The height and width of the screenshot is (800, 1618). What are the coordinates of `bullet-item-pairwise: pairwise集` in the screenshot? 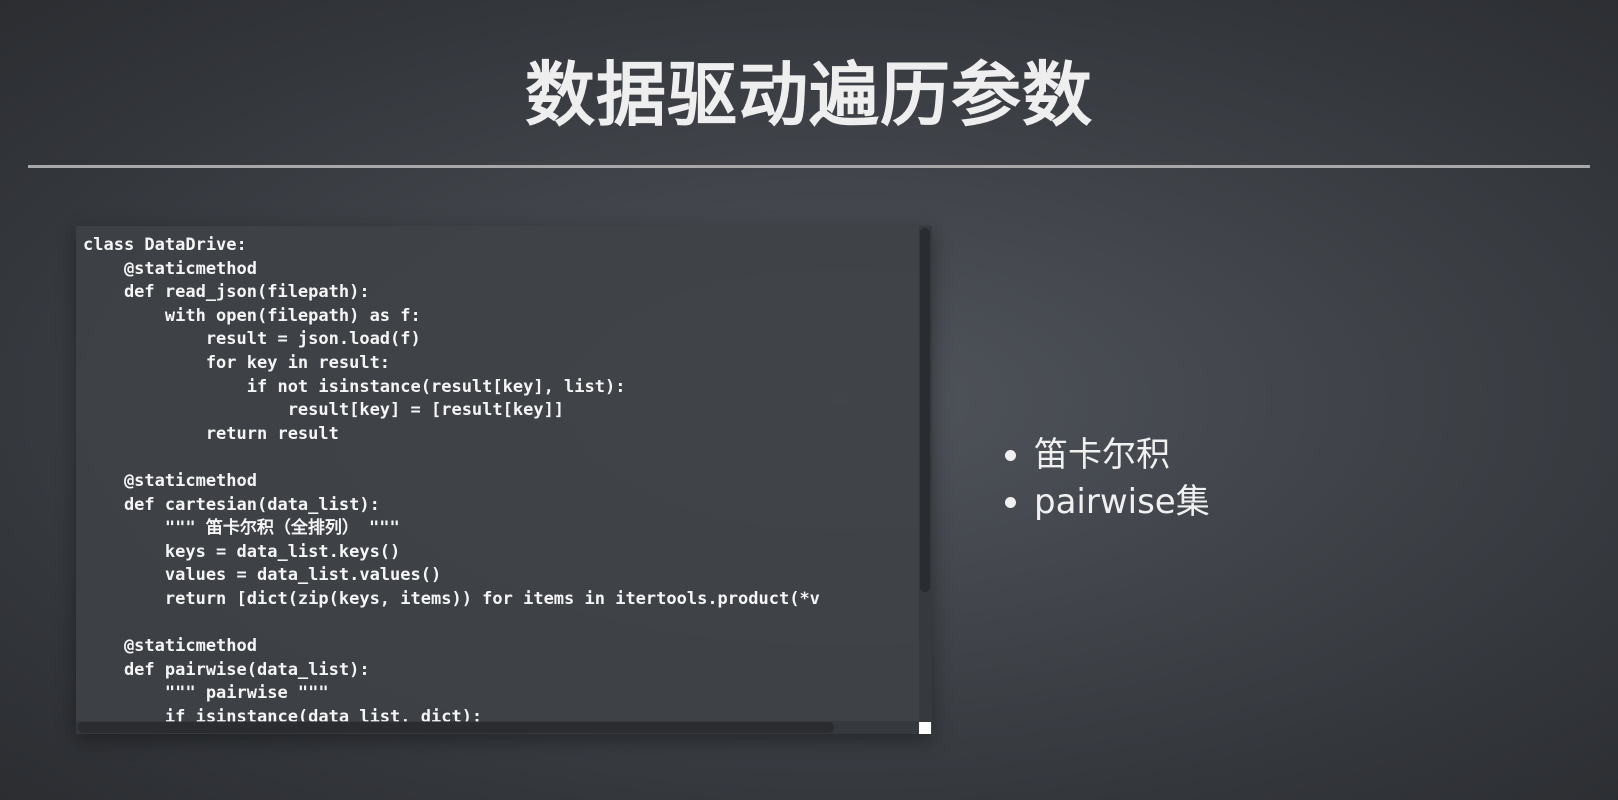 It's located at (1105, 502).